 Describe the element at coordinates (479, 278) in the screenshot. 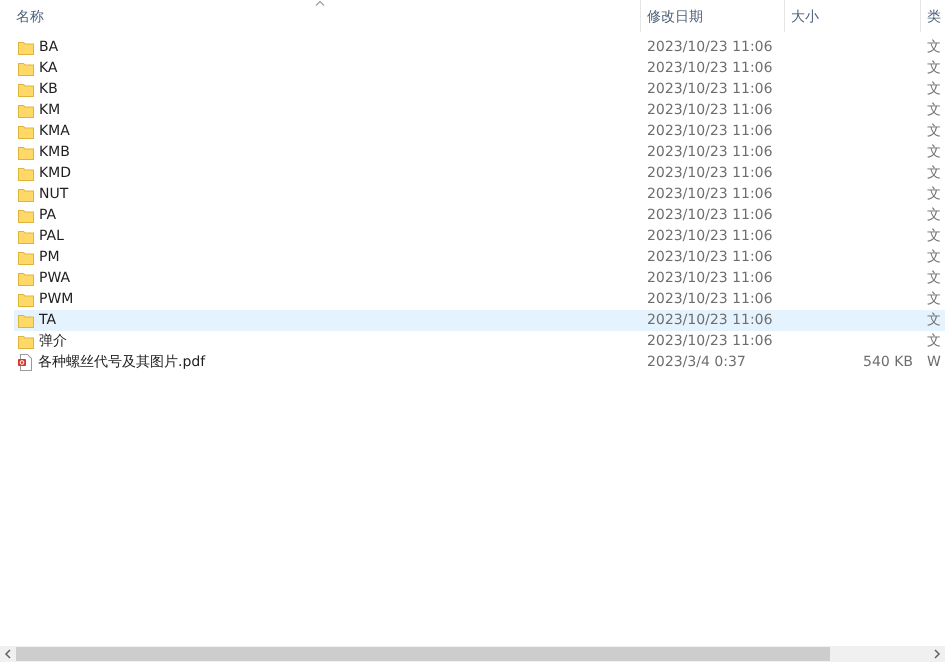

I see `file-row: PWA 2023/10/23 11:06 文` at that location.